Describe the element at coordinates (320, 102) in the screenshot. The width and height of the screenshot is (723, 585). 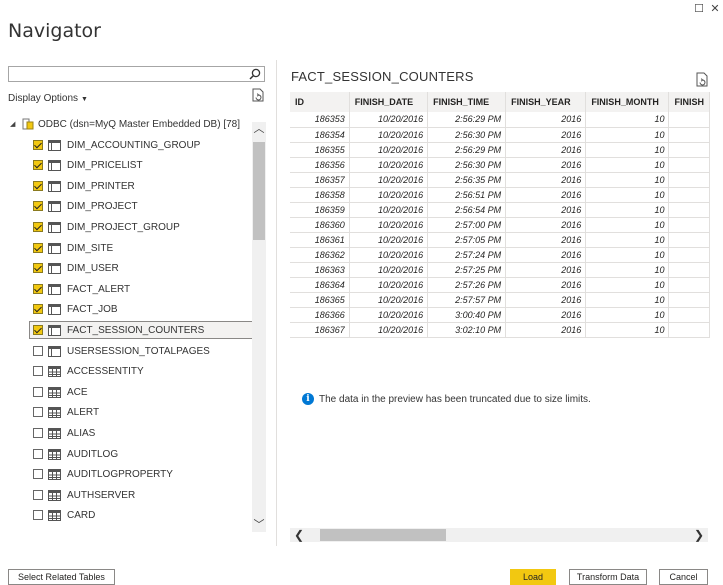
I see `column-header: ID` at that location.